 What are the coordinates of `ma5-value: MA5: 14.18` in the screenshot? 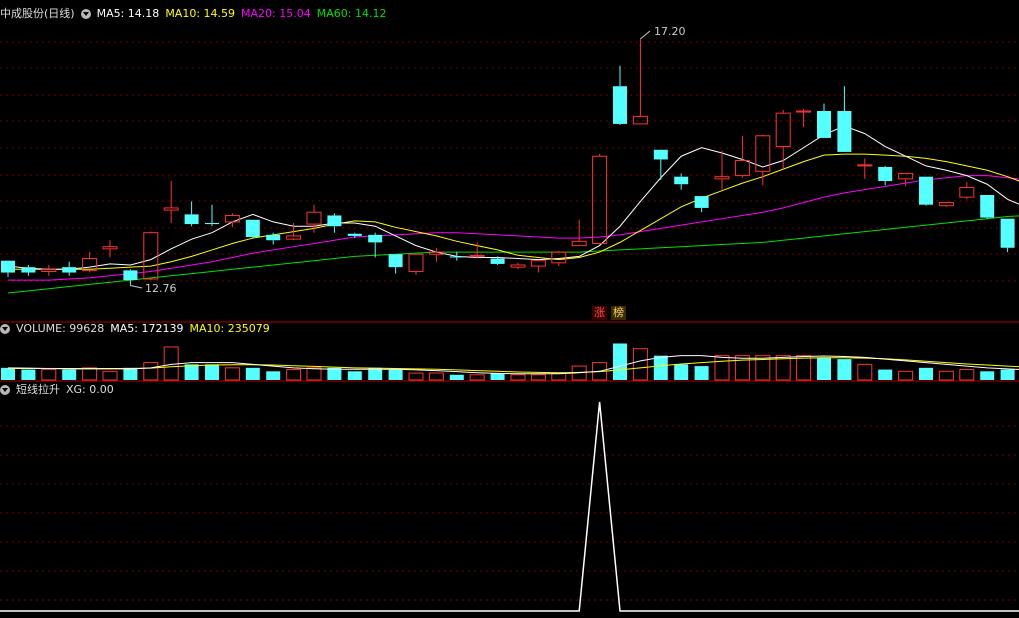 It's located at (128, 13).